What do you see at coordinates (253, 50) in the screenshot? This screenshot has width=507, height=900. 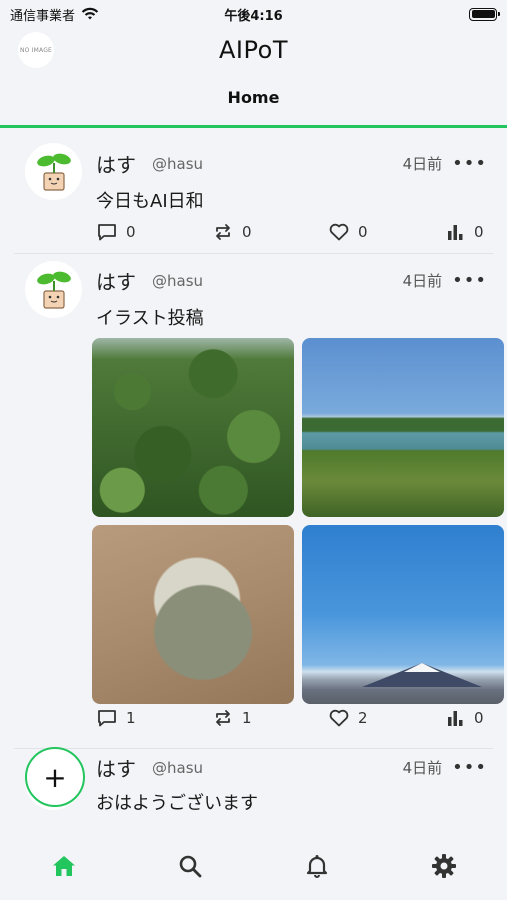 I see `app-title: AIPoT` at bounding box center [253, 50].